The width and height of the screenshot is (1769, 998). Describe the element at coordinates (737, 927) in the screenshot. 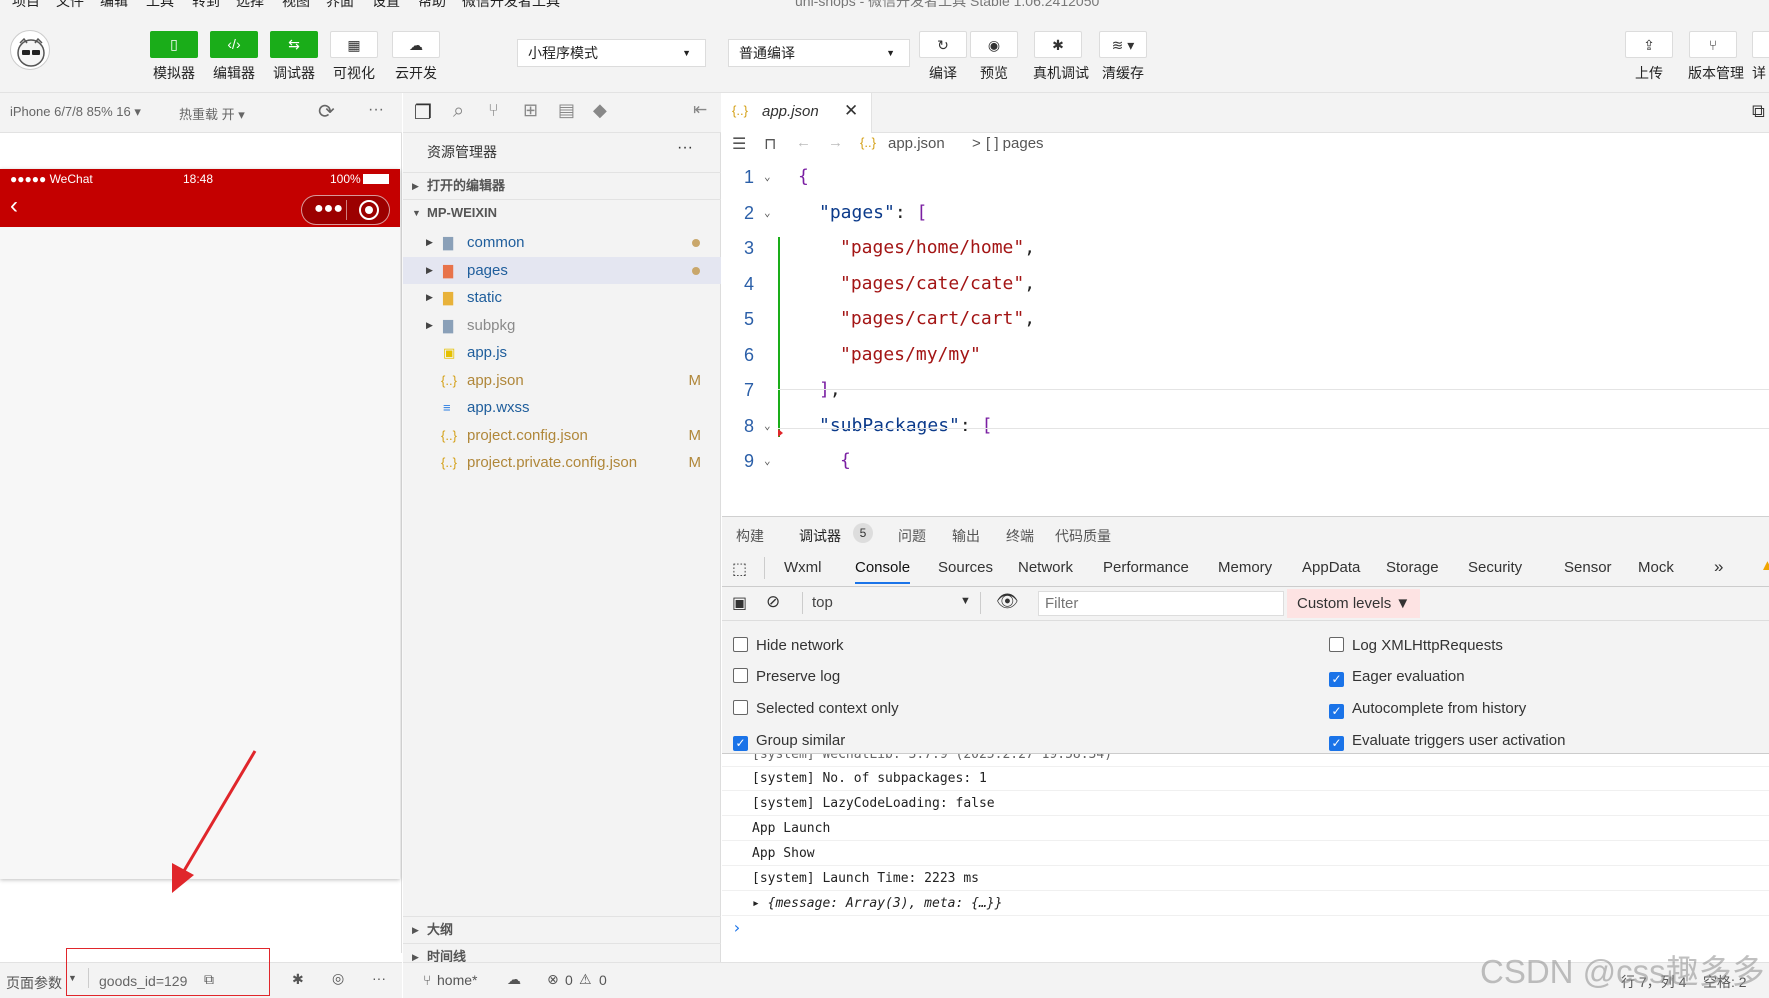

I see `console-prompt: ›` at that location.